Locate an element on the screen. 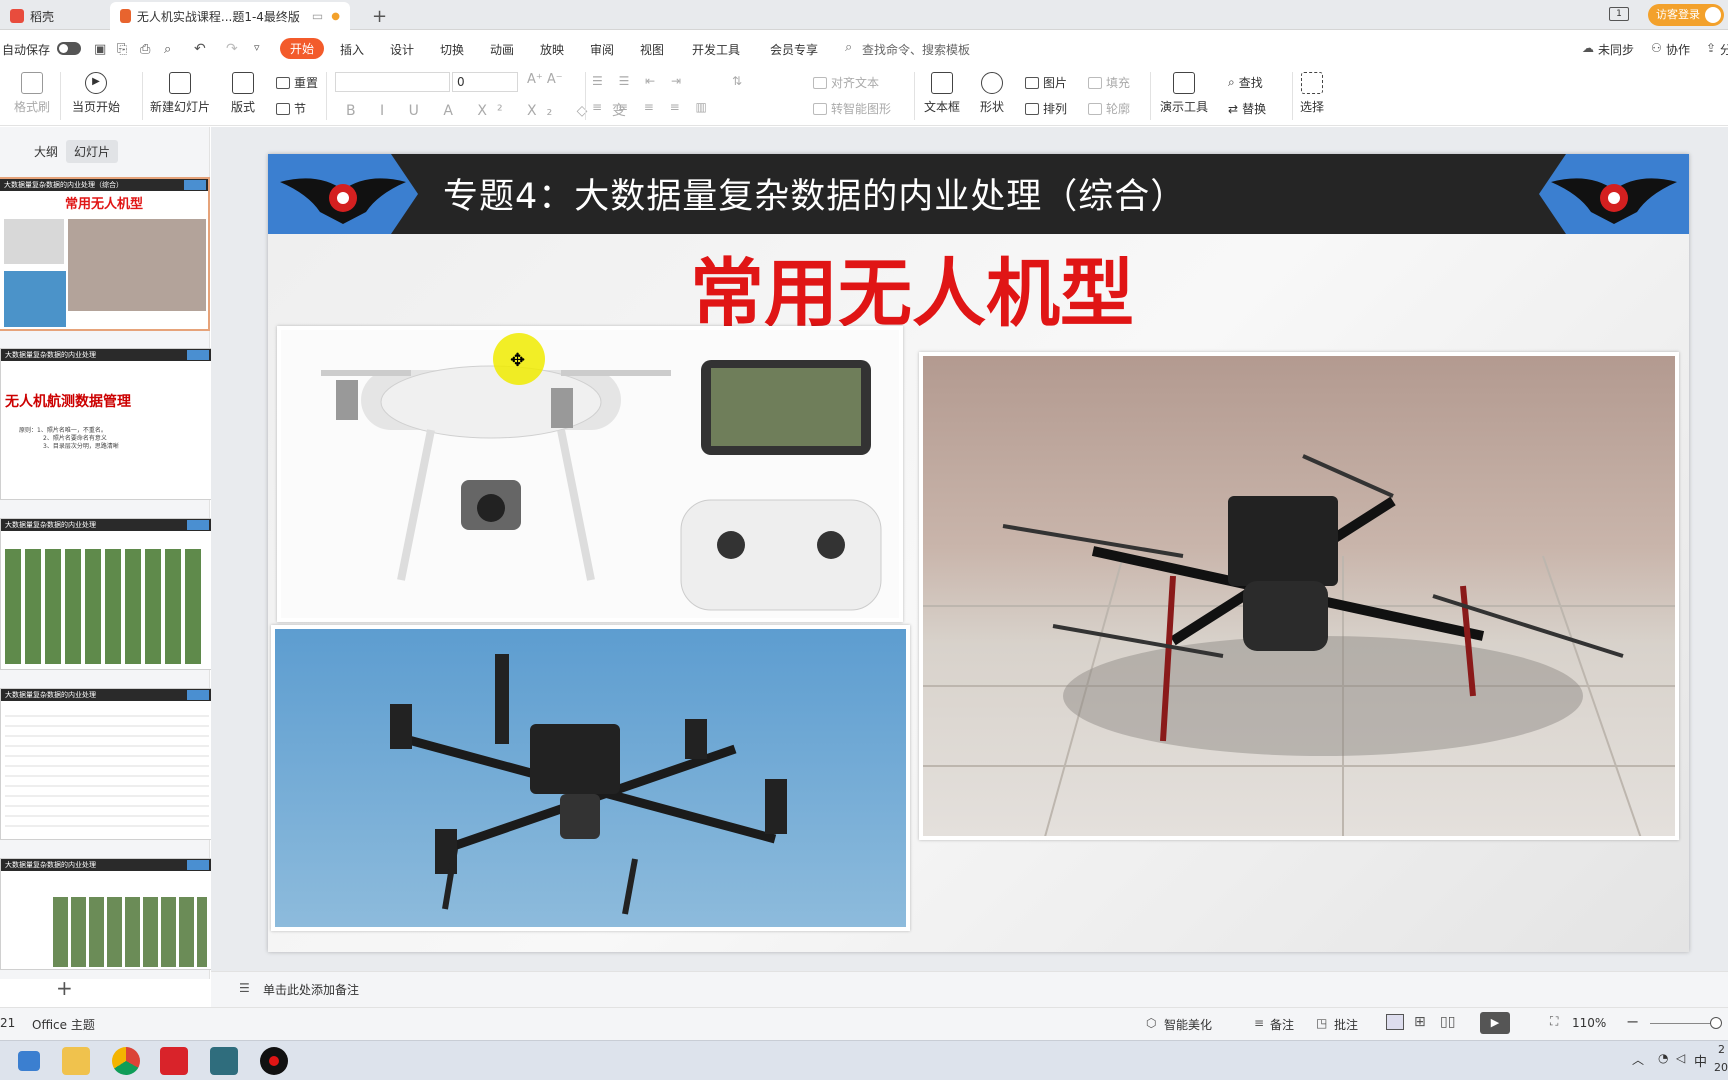 Image resolution: width=1728 pixels, height=1080 pixels. tab-design: 设计 is located at coordinates (402, 49).